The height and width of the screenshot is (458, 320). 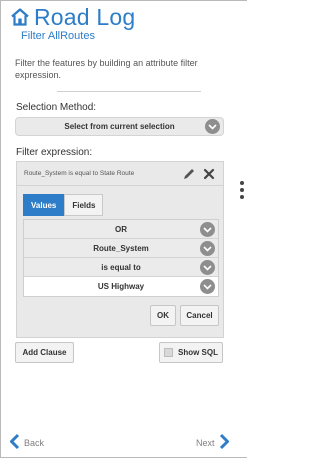 I want to click on show-sql-label: Show SQL, so click(x=198, y=352).